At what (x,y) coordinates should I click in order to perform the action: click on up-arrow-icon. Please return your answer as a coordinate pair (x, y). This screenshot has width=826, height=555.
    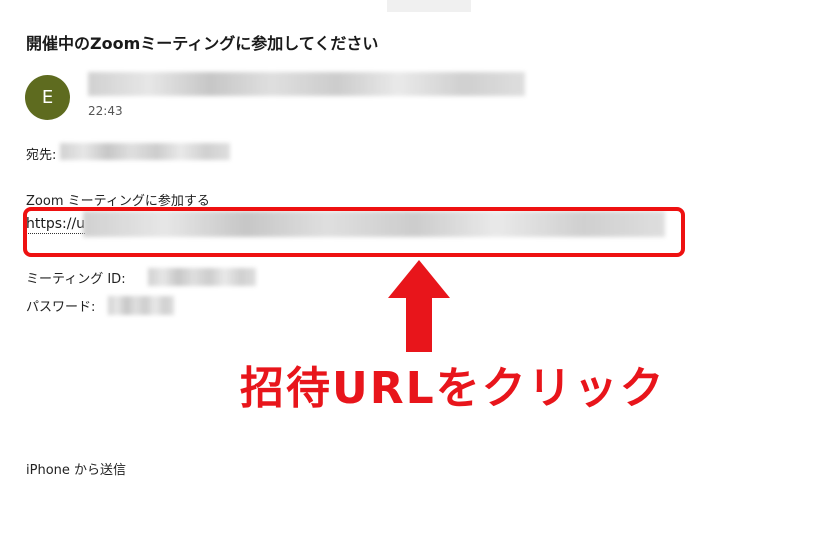
    Looking at the image, I should click on (419, 306).